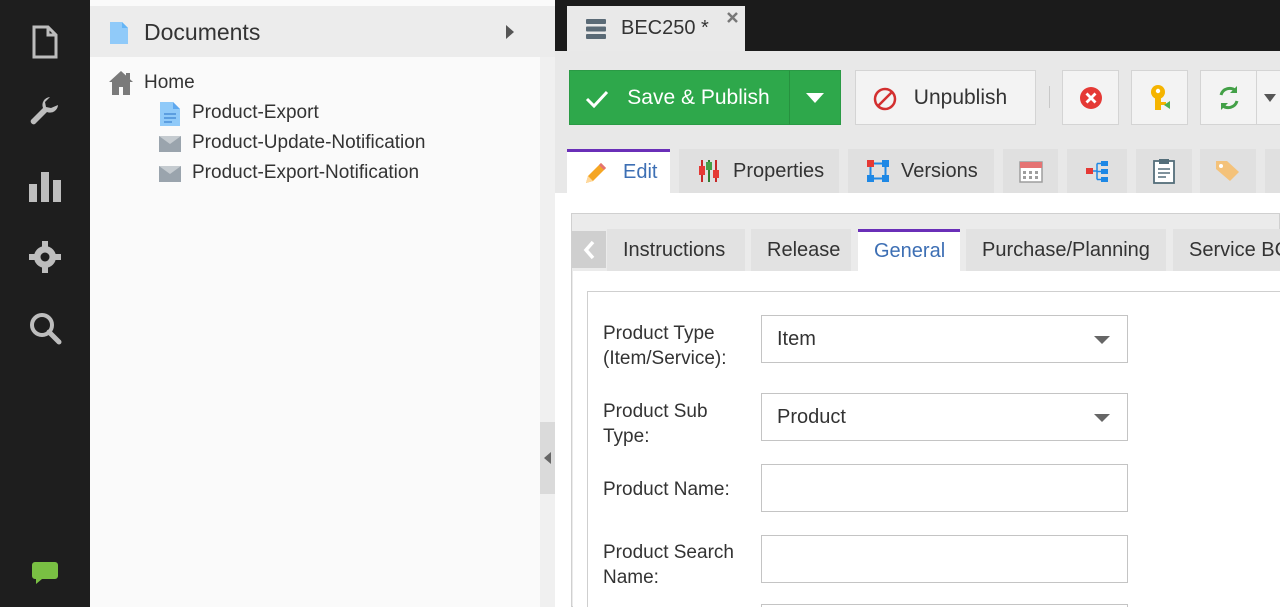 Image resolution: width=1280 pixels, height=607 pixels. I want to click on unpublish-icon, so click(885, 99).